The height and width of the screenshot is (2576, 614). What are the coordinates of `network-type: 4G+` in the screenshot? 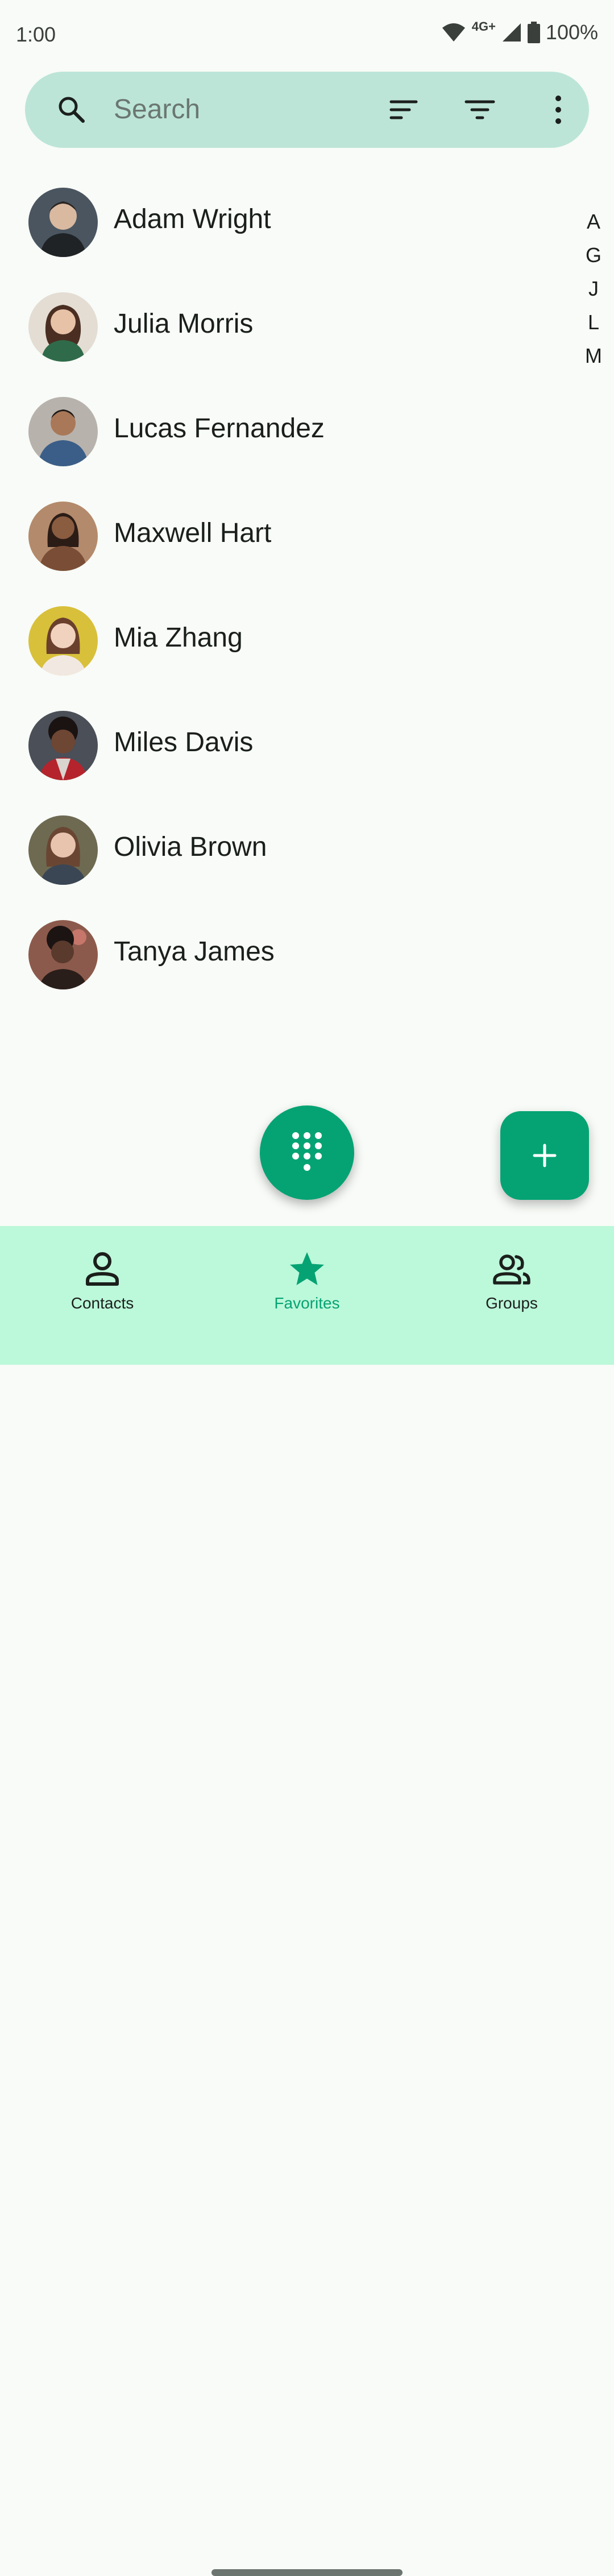 It's located at (483, 26).